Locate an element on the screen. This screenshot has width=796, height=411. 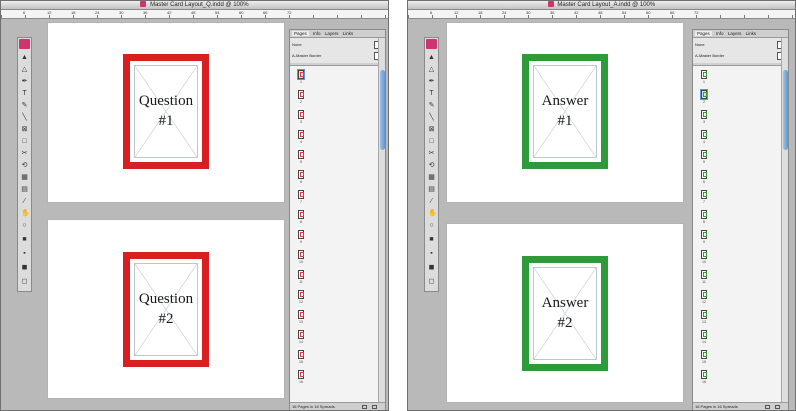
window-titlebar: Master Card Layout_A.indd @ 100% is located at coordinates (601, 5).